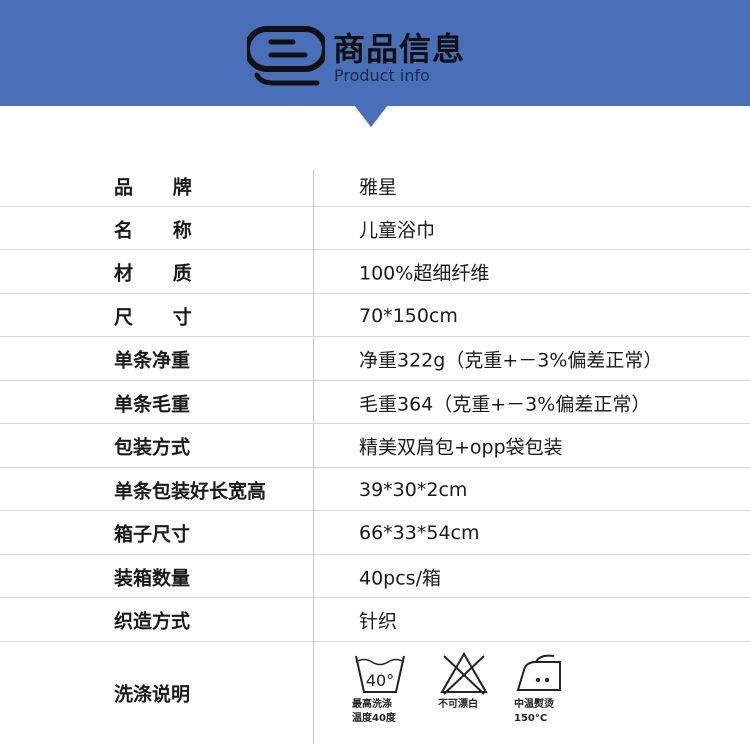 This screenshot has width=750, height=749. I want to click on table-row: 装箱数量 40pcs/箱, so click(375, 576).